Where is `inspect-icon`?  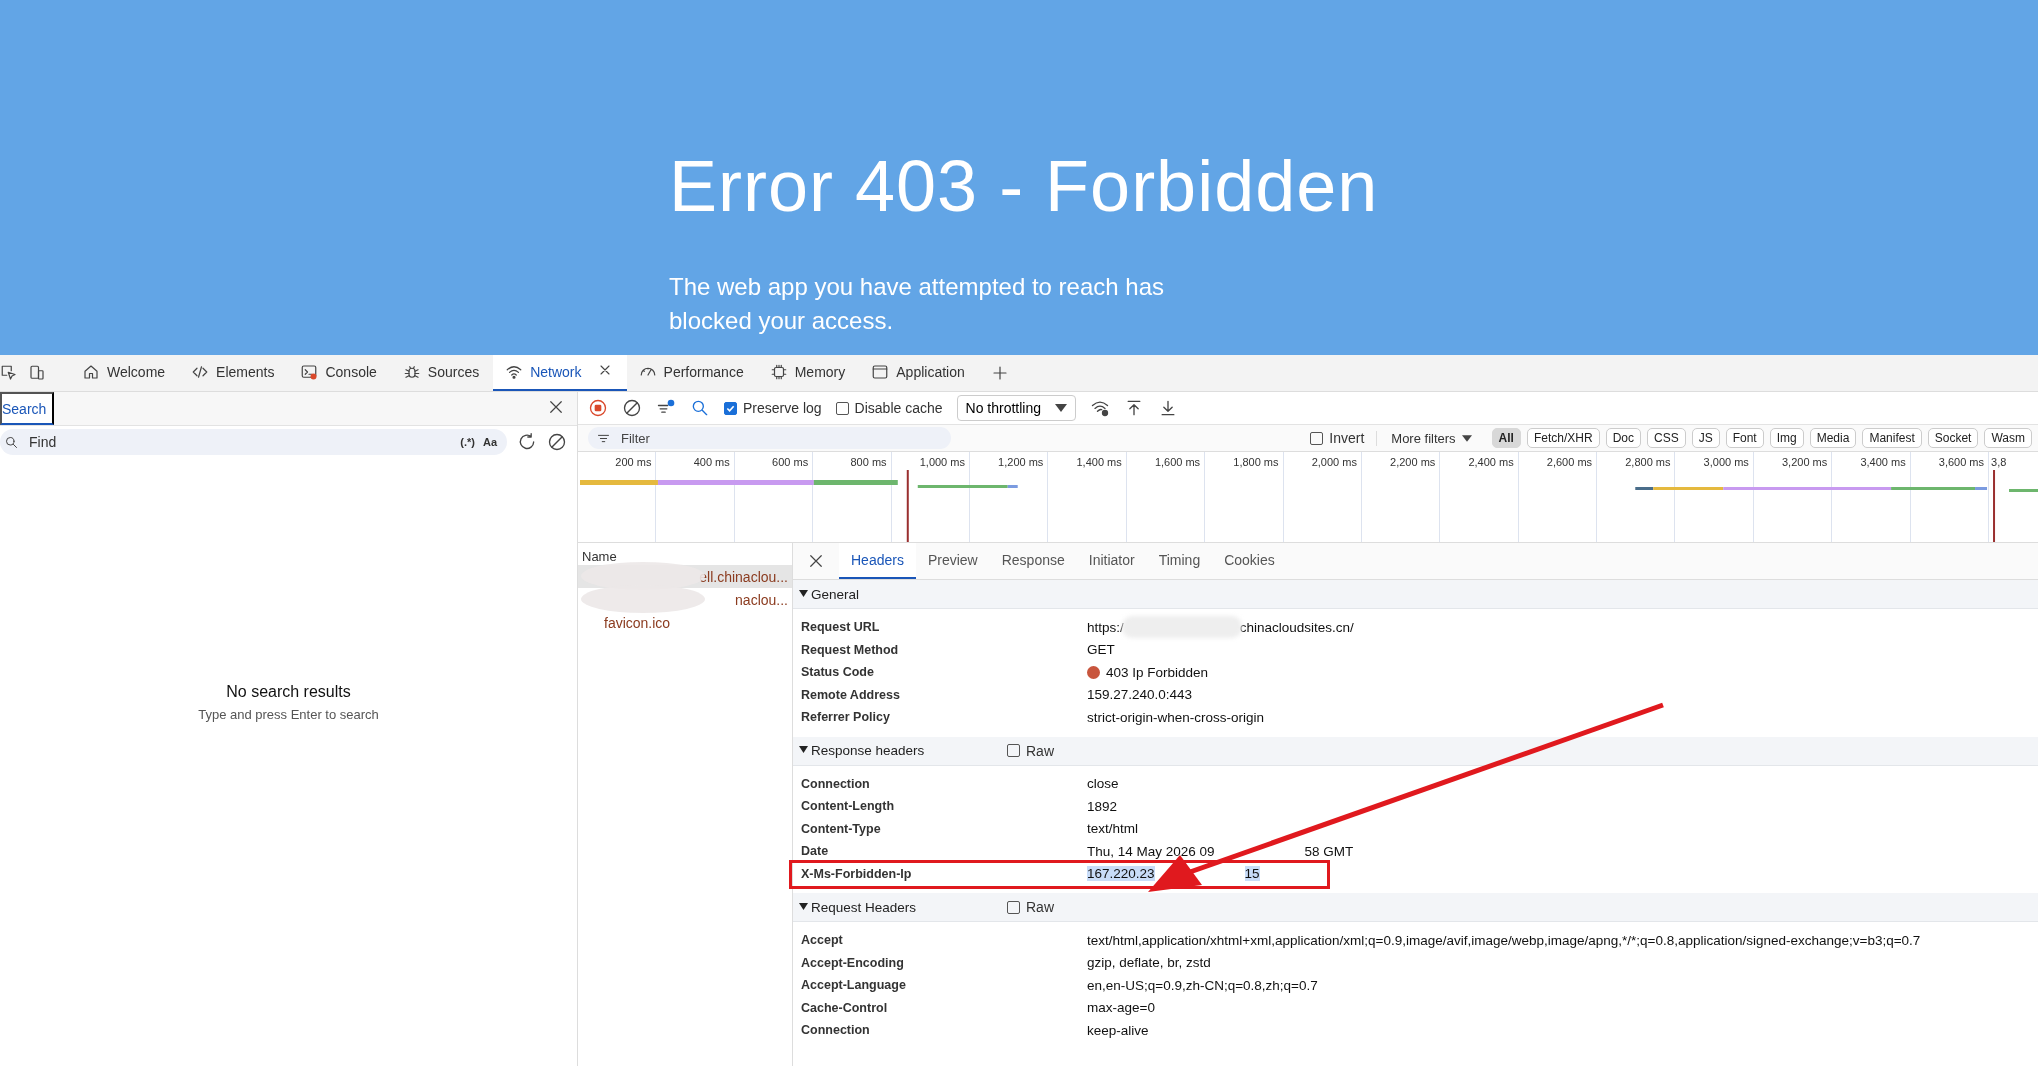 inspect-icon is located at coordinates (9, 373).